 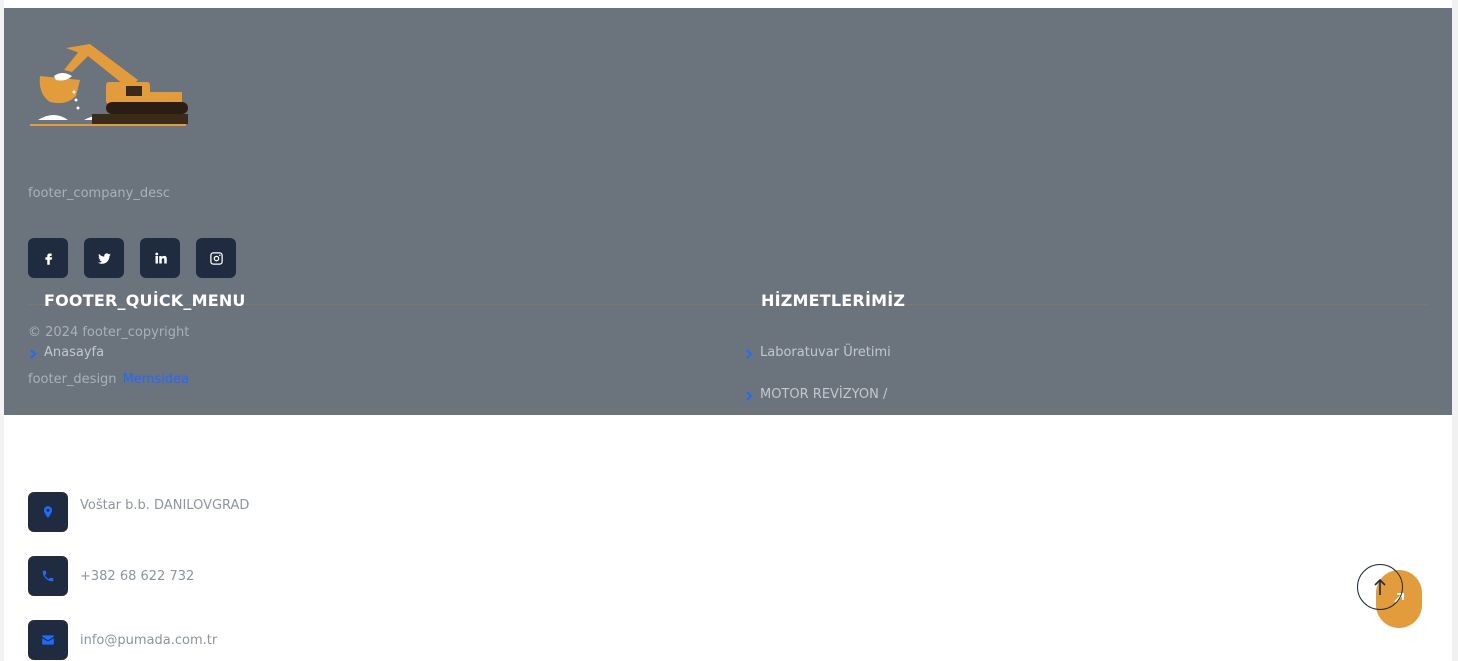 I want to click on service-link-laboratuvar: Laboratuvar Üretimi, so click(x=817, y=352).